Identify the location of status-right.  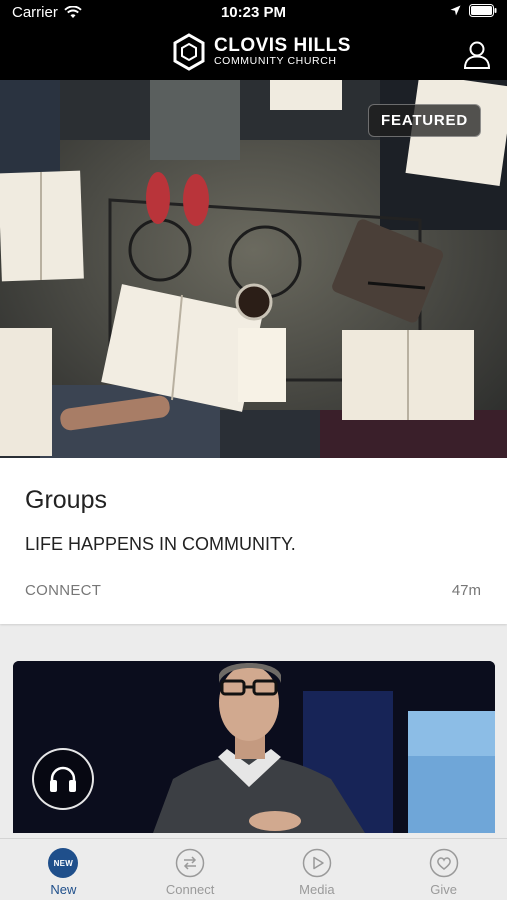
(473, 10).